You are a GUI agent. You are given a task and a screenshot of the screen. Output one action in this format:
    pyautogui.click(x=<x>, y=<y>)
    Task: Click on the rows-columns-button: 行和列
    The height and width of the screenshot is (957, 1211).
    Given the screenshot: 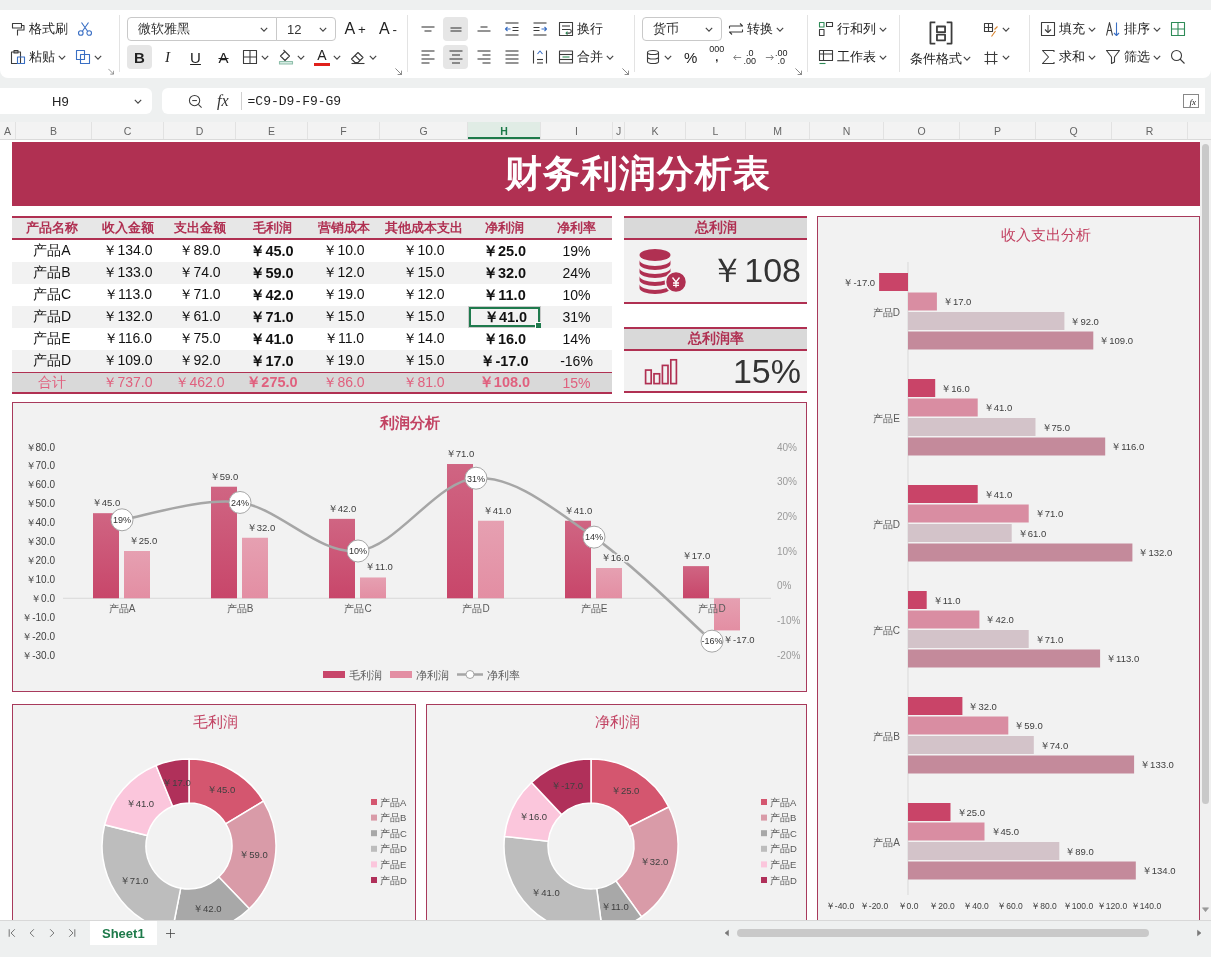 What is the action you would take?
    pyautogui.click(x=852, y=29)
    